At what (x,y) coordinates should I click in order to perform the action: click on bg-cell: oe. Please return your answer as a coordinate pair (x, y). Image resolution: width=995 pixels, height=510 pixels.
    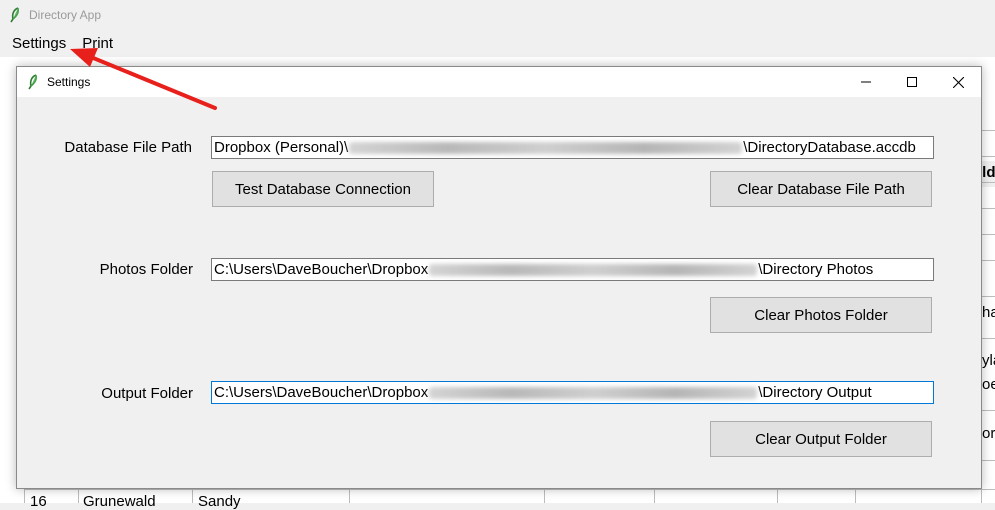
    Looking at the image, I should click on (988, 384).